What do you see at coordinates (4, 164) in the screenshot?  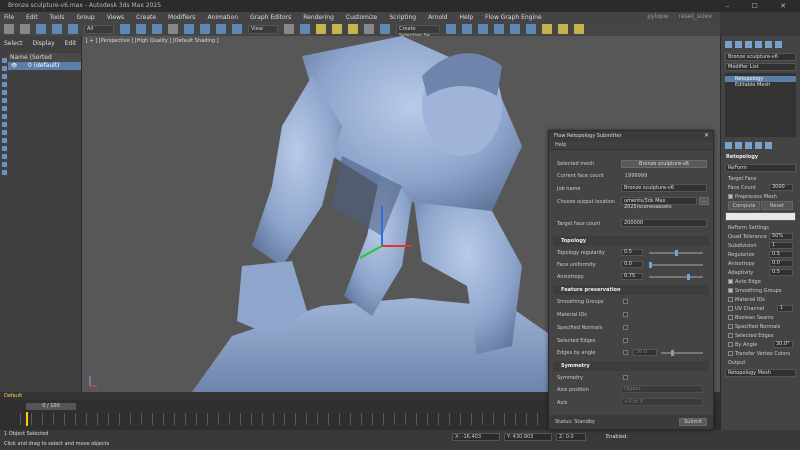 I see `filter-none-icon` at bounding box center [4, 164].